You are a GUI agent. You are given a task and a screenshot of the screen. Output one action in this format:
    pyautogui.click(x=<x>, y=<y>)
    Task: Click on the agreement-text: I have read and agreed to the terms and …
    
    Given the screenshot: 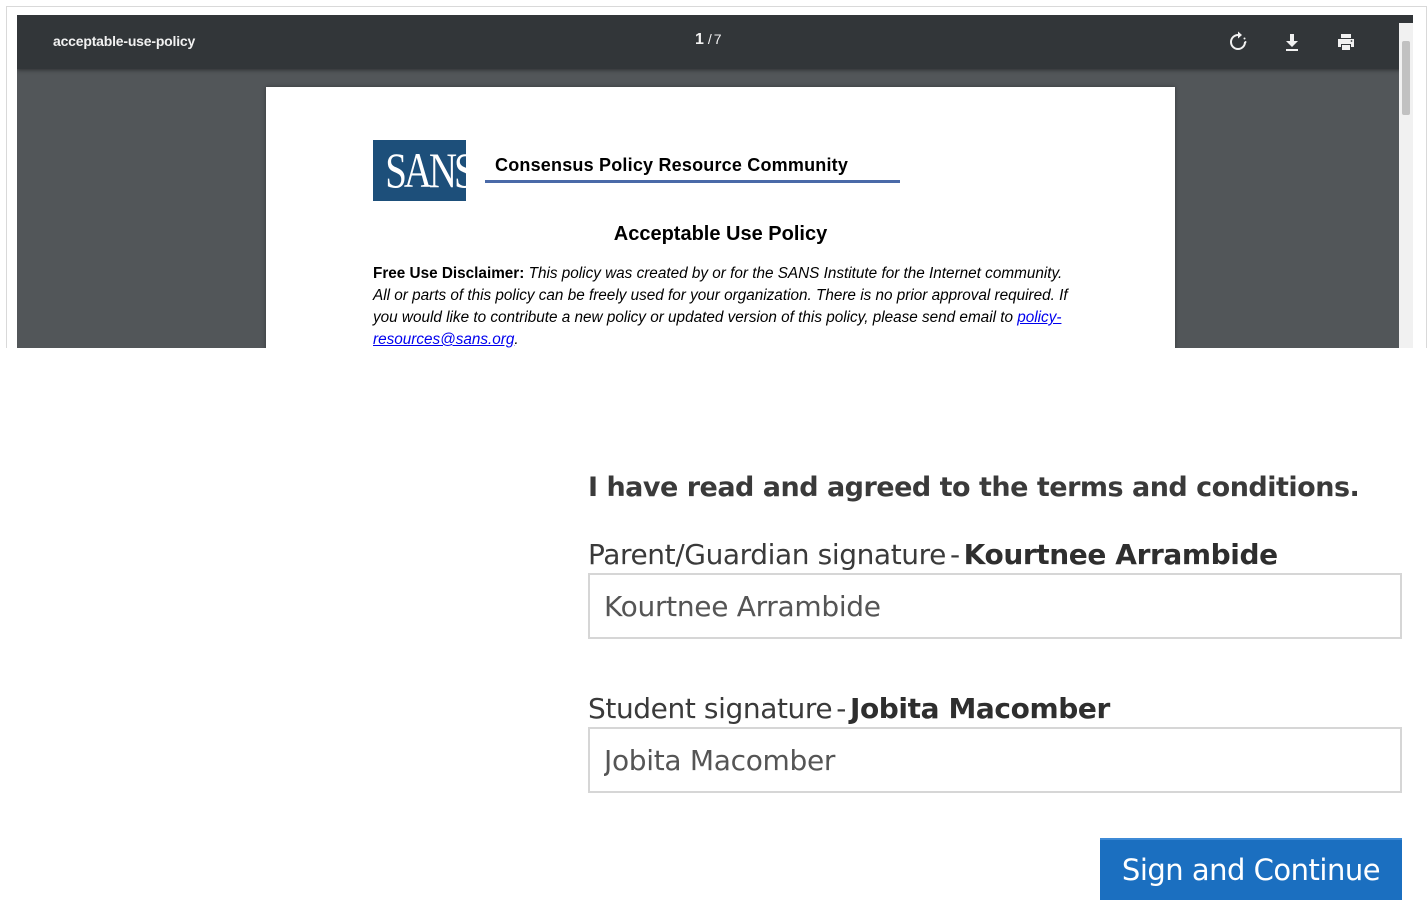 What is the action you would take?
    pyautogui.click(x=974, y=487)
    